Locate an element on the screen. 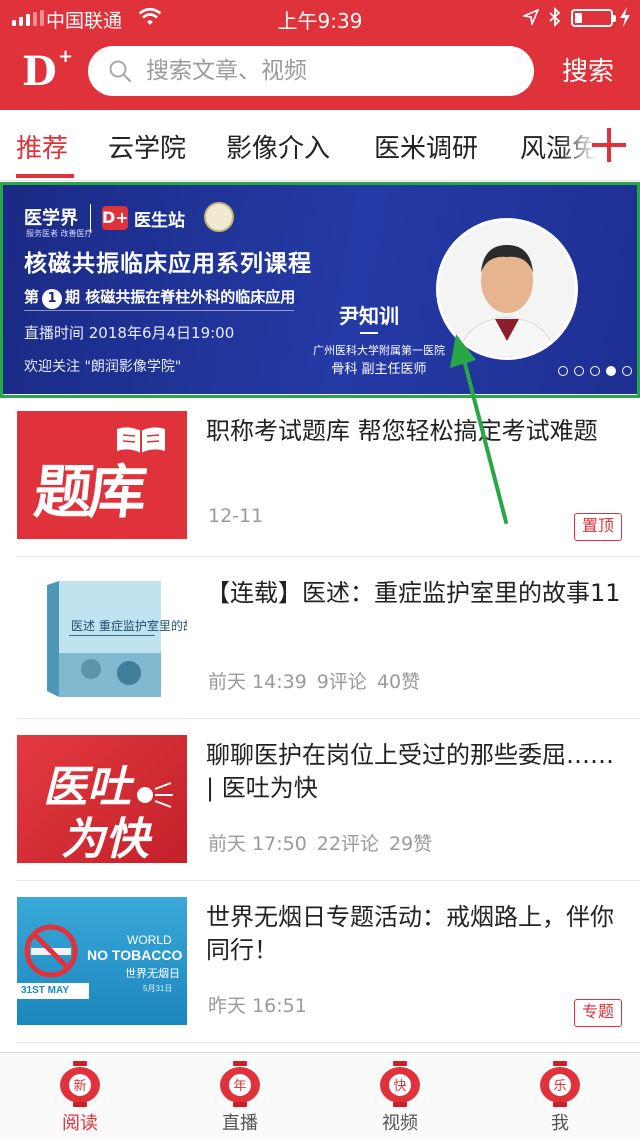 The height and width of the screenshot is (1139, 640). news-likes: 29赞 is located at coordinates (410, 844).